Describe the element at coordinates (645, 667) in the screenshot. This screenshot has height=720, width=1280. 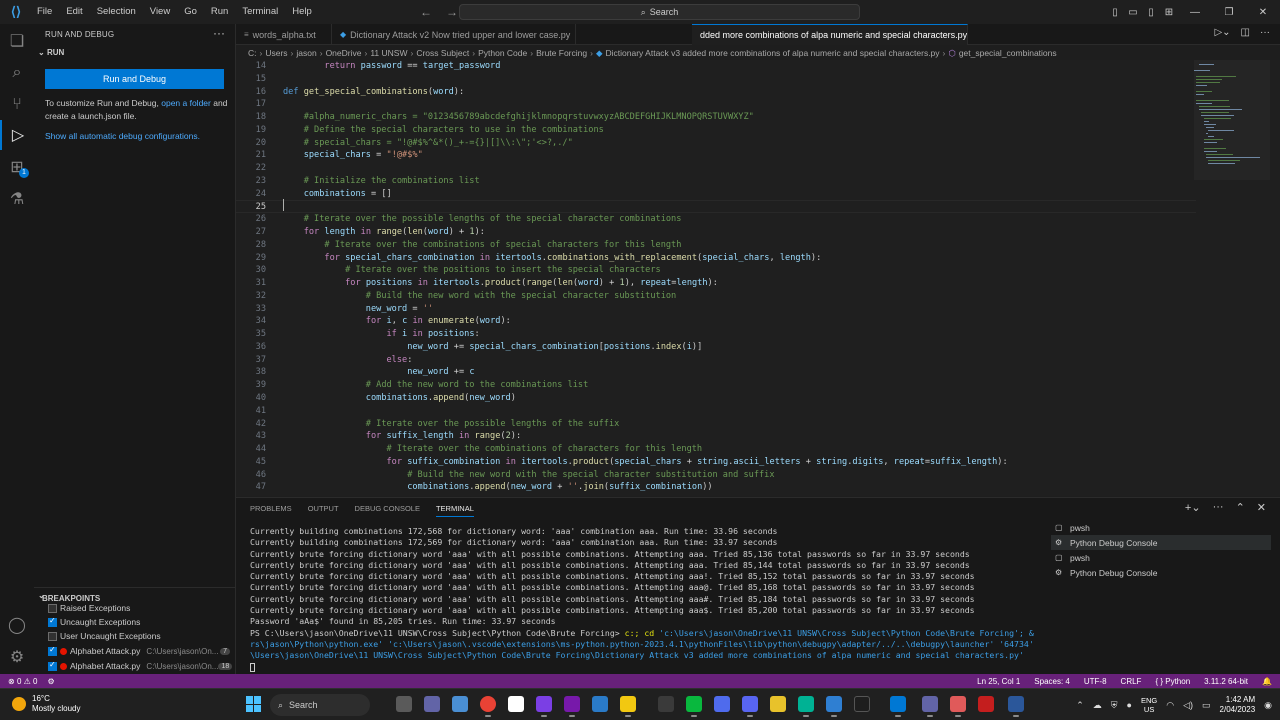
I see `terminal-input-line` at that location.